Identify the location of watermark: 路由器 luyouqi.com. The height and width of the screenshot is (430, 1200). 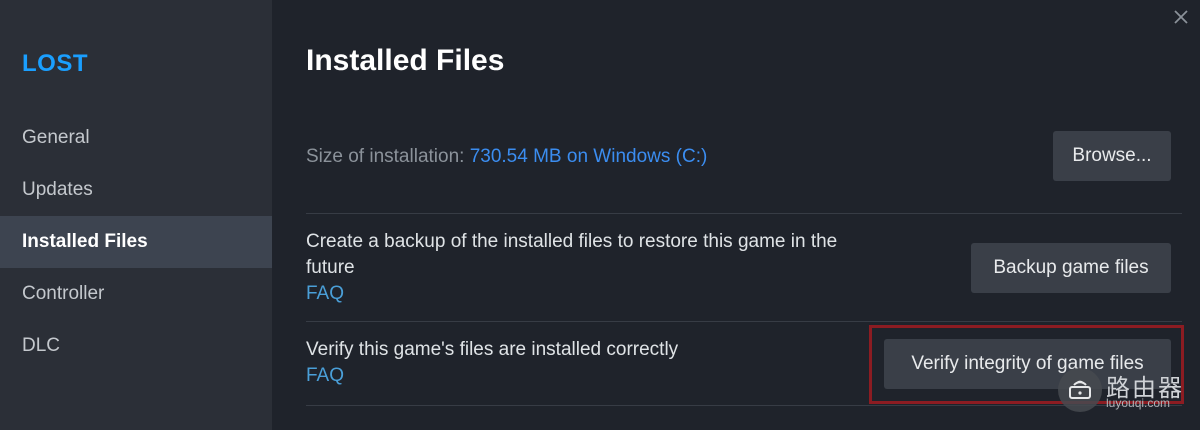
(1128, 391).